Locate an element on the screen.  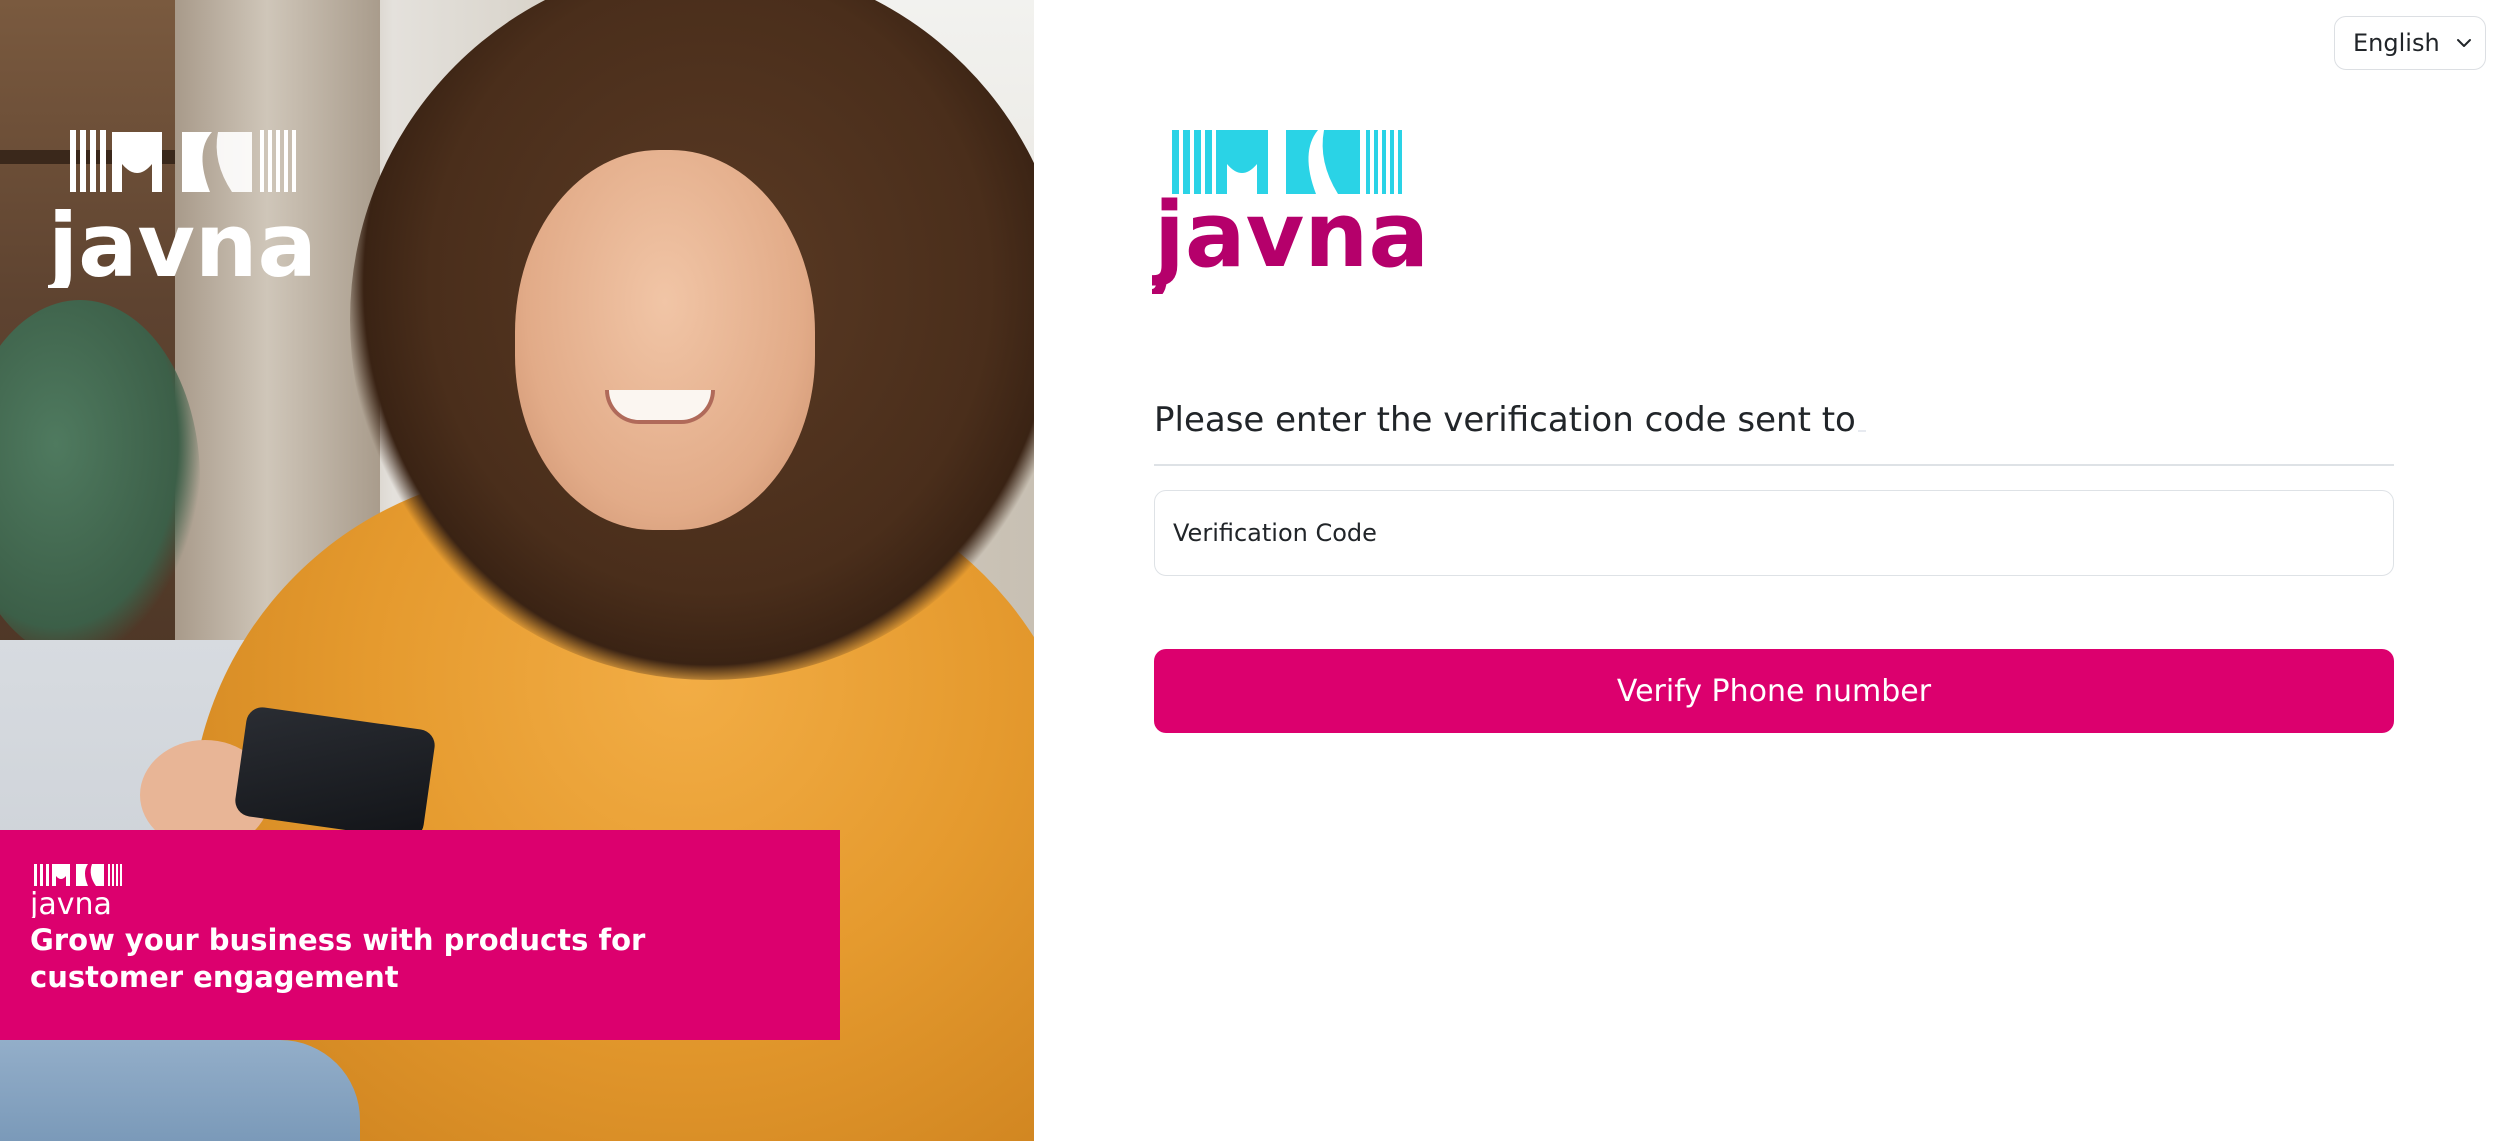
javna-logo: javna is located at coordinates (1290, 212).